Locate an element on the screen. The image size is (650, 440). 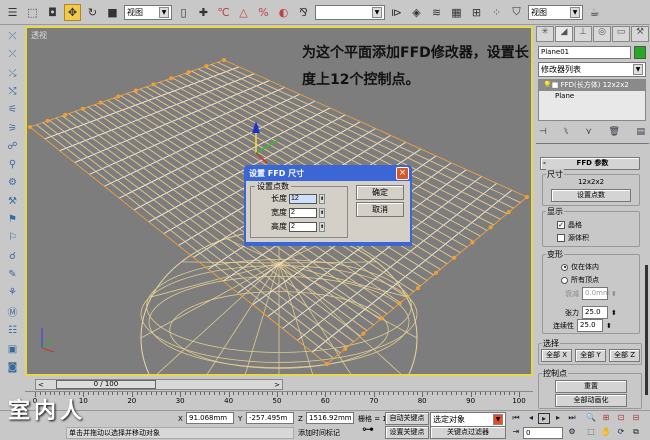
source-volume-checkbox-row: 源体积 is located at coordinates (573, 238).